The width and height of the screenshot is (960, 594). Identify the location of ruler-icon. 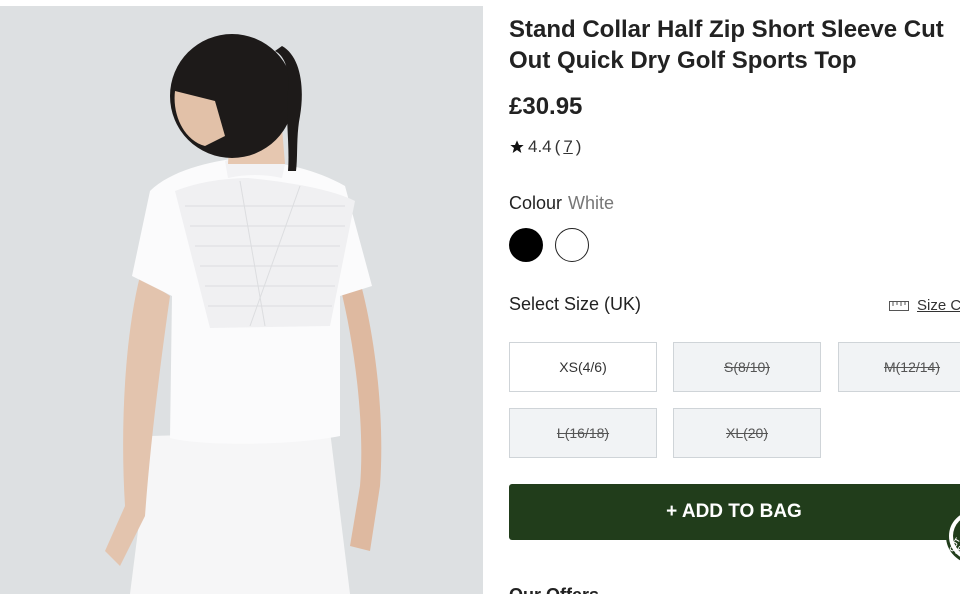
(899, 305).